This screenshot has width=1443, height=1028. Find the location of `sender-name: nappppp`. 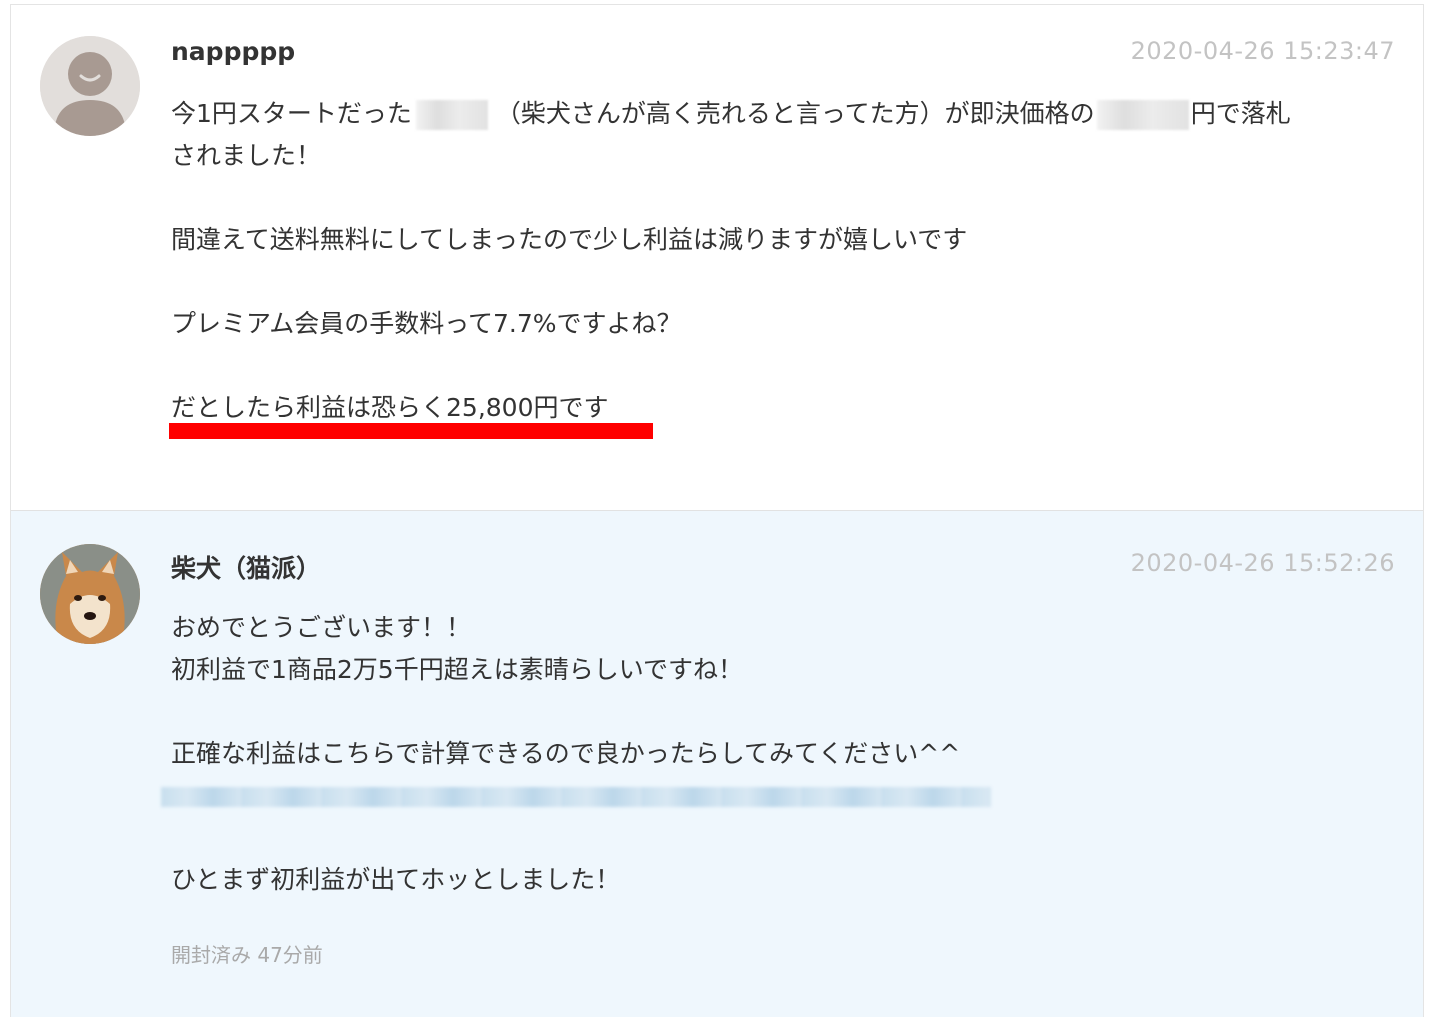

sender-name: nappppp is located at coordinates (233, 51).